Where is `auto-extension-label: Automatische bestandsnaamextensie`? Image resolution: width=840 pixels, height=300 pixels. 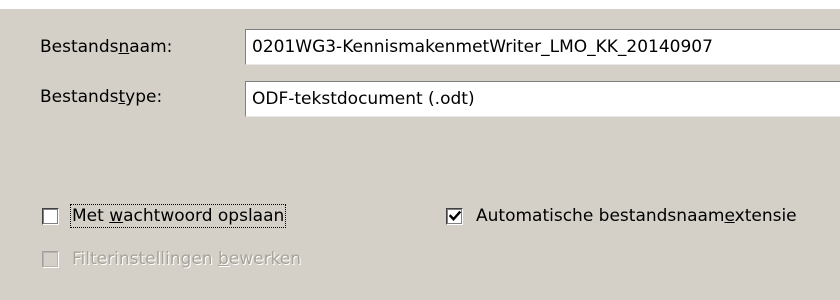 auto-extension-label: Automatische bestandsnaamextensie is located at coordinates (636, 216).